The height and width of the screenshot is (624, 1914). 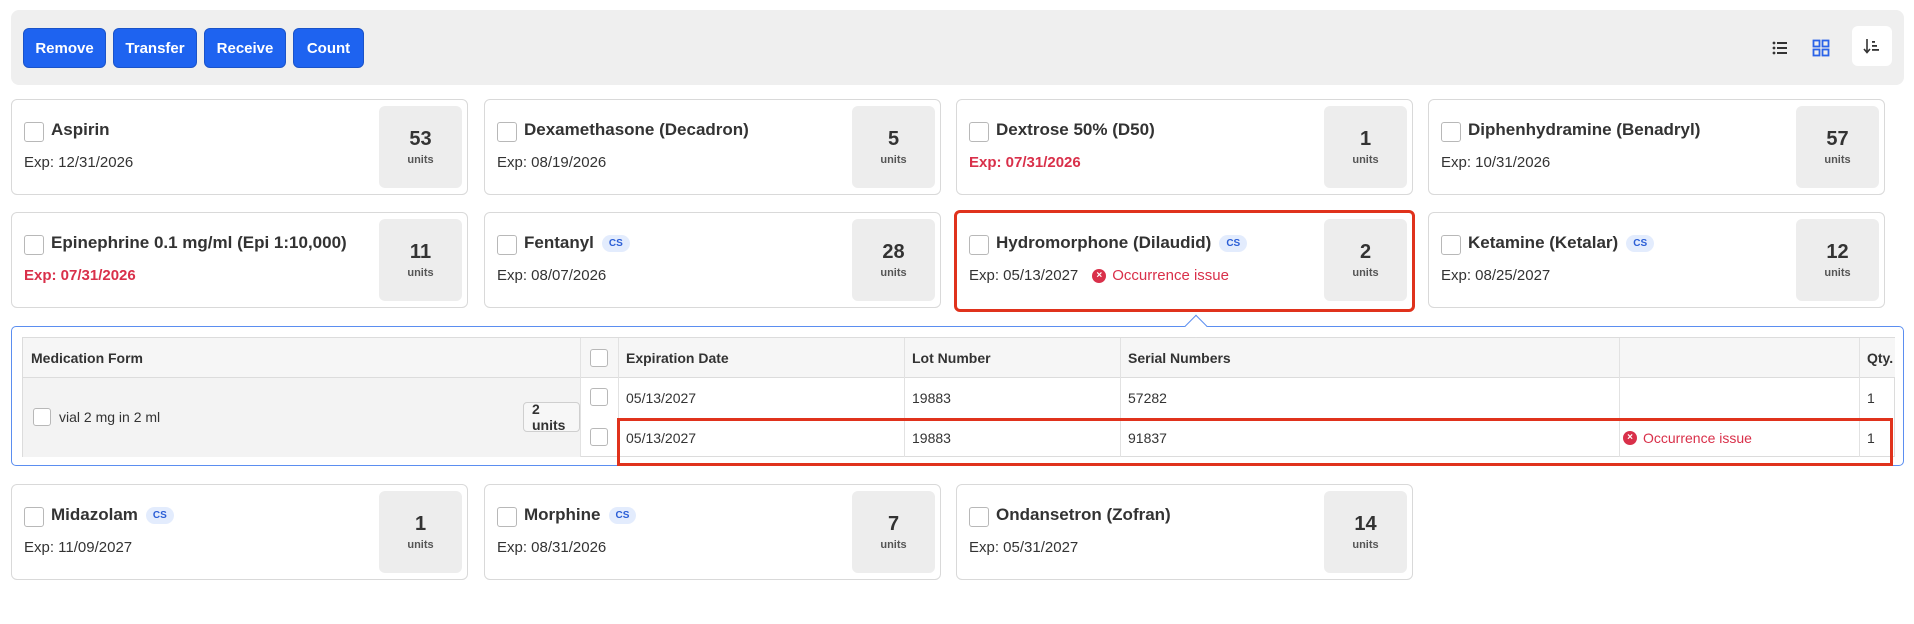 I want to click on medication-name-text: Aspirin, so click(x=80, y=129).